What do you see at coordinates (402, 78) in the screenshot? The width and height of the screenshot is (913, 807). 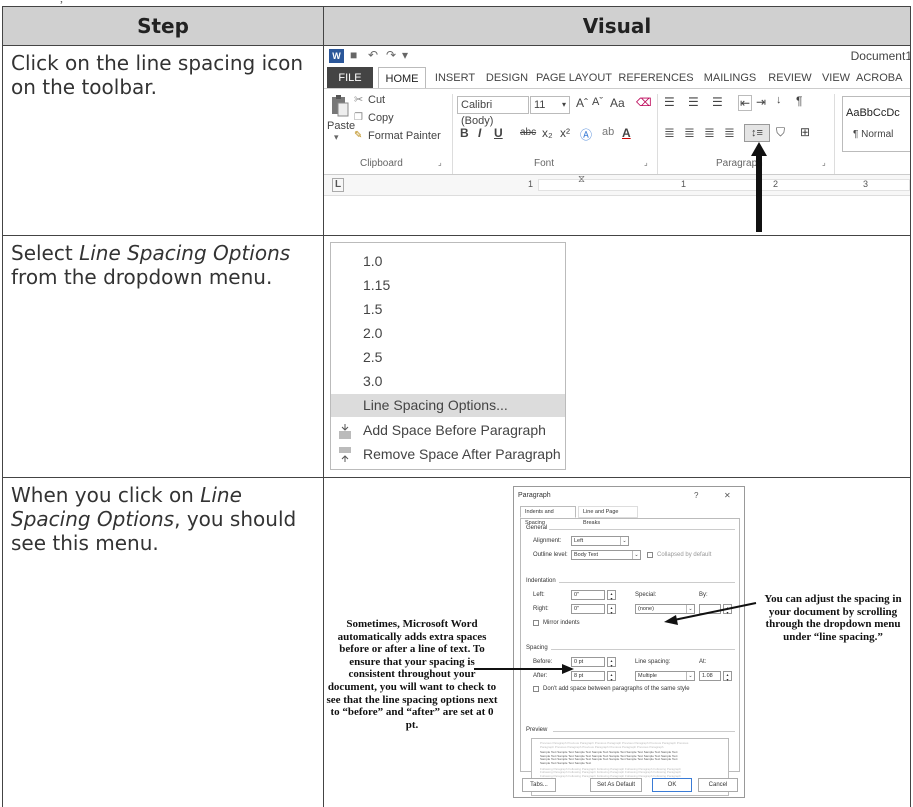 I see `tab-home: HOME` at bounding box center [402, 78].